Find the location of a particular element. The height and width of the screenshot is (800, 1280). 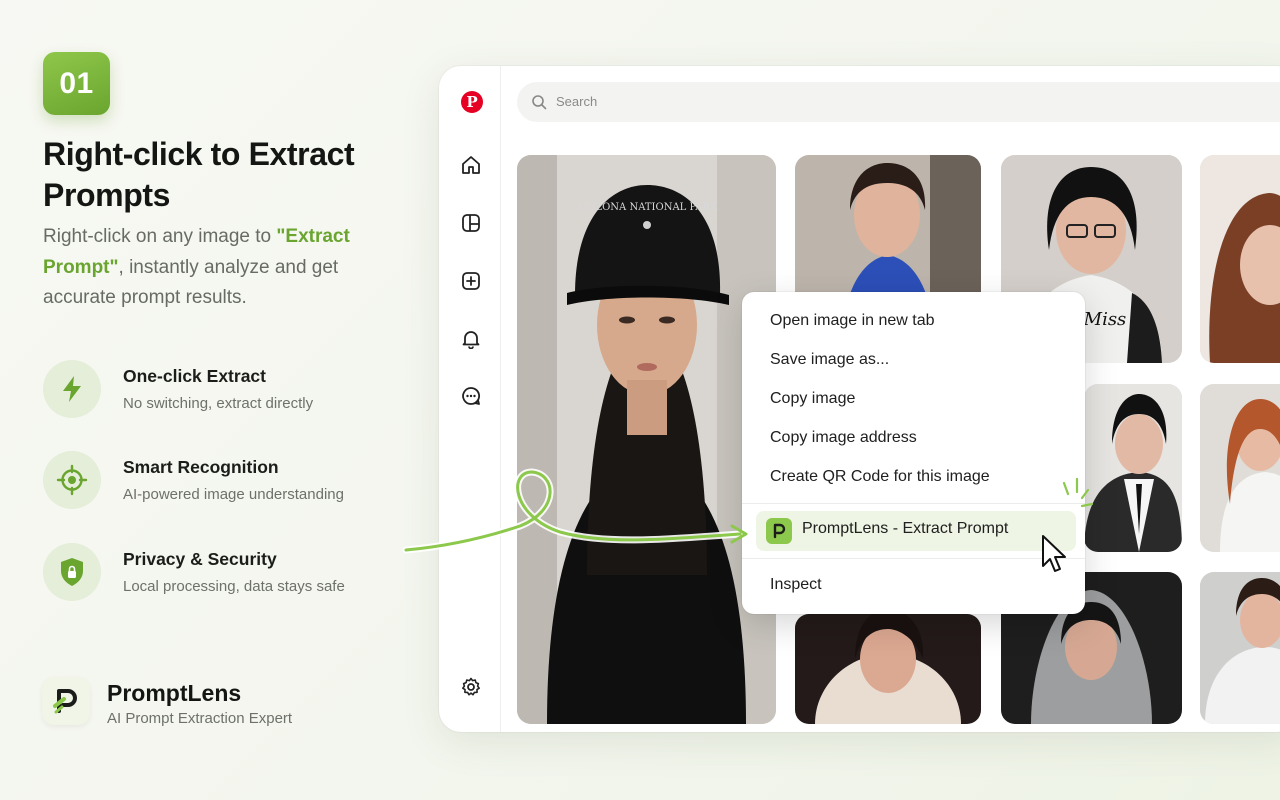

description-text-1: Right-click on any image to is located at coordinates (160, 236).